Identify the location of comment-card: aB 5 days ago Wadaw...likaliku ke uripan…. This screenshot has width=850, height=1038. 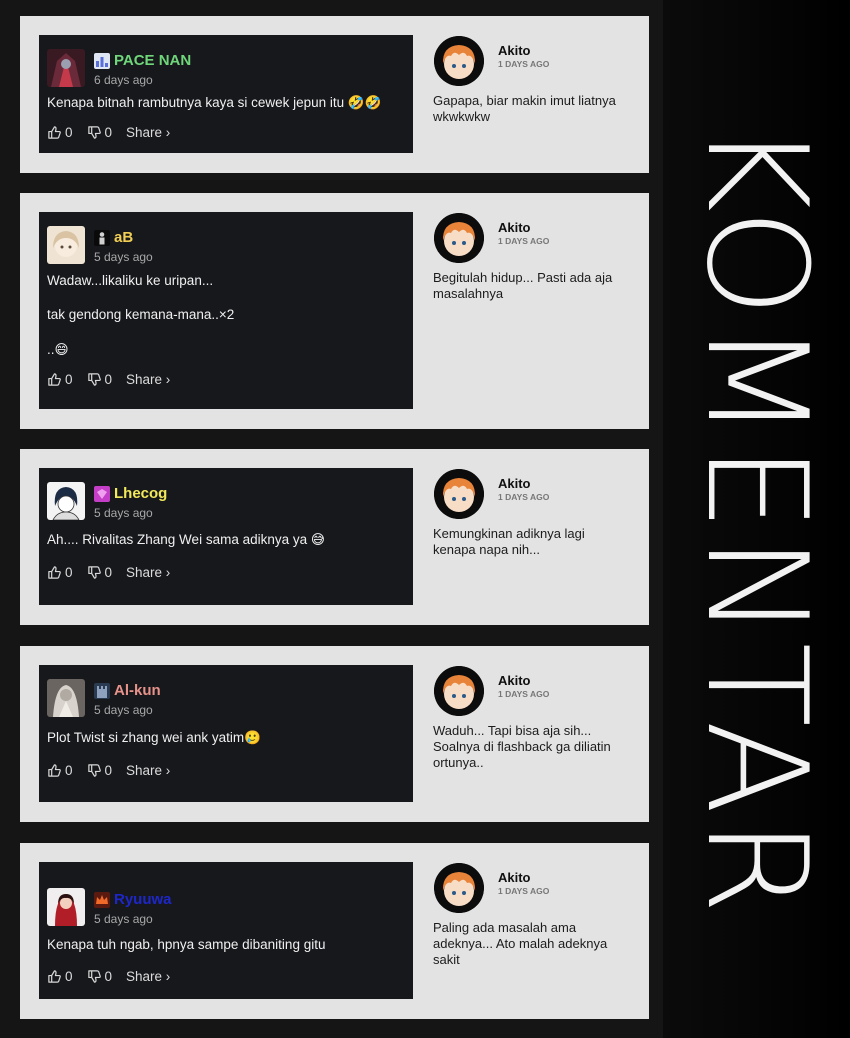
(226, 310).